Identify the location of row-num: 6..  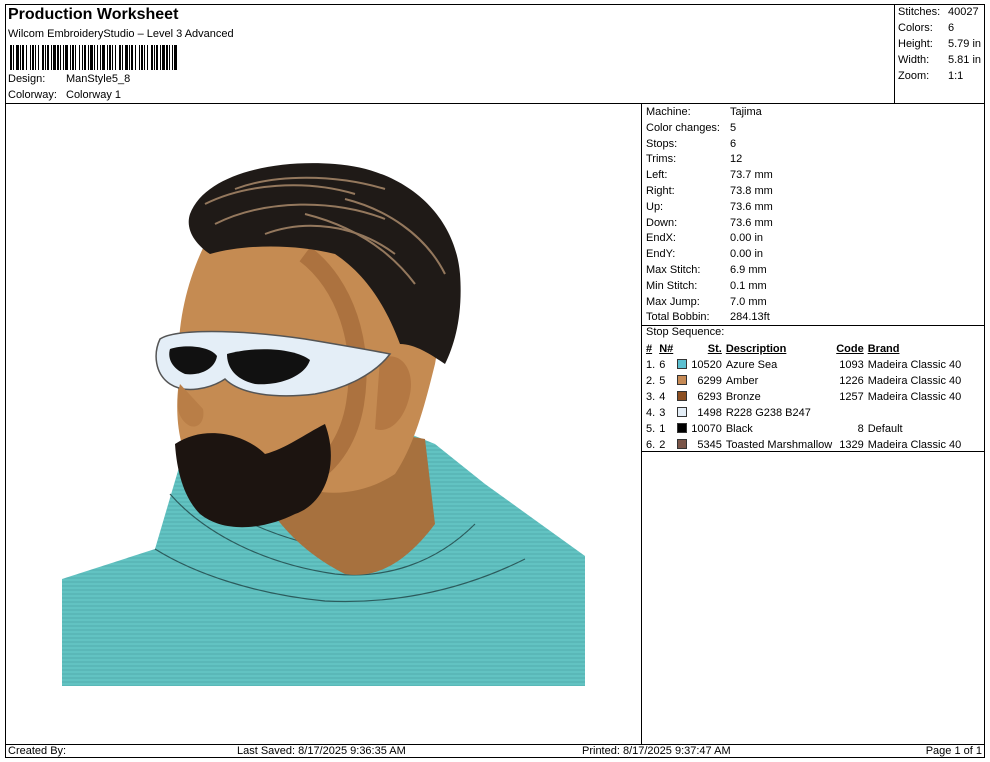
(651, 445).